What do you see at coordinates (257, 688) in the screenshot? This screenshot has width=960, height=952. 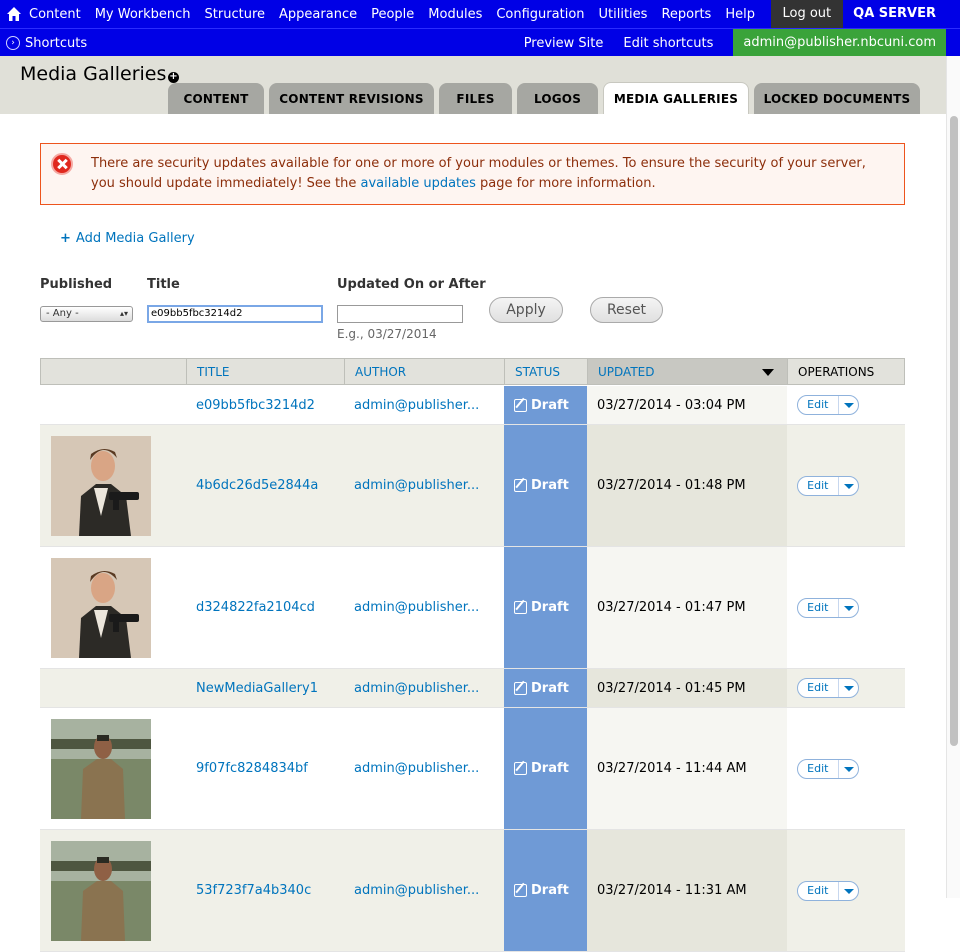 I see `gallery-title-link: NewMediaGallery1` at bounding box center [257, 688].